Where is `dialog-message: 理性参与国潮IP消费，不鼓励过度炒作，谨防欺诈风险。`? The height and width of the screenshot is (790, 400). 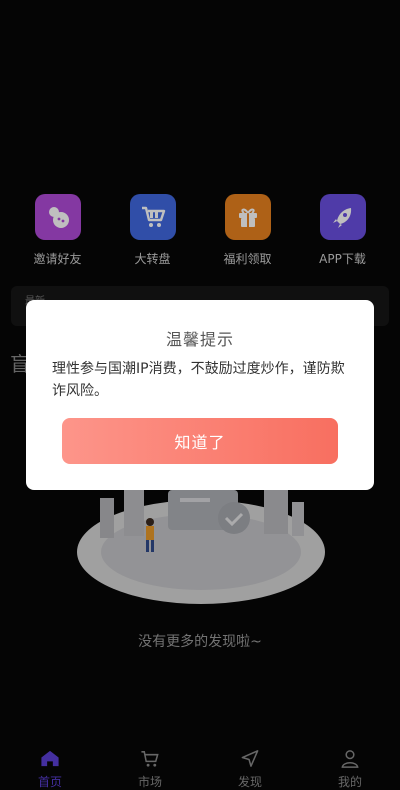 dialog-message: 理性参与国潮IP消费，不鼓励过度炒作，谨防欺诈风险。 is located at coordinates (198, 380).